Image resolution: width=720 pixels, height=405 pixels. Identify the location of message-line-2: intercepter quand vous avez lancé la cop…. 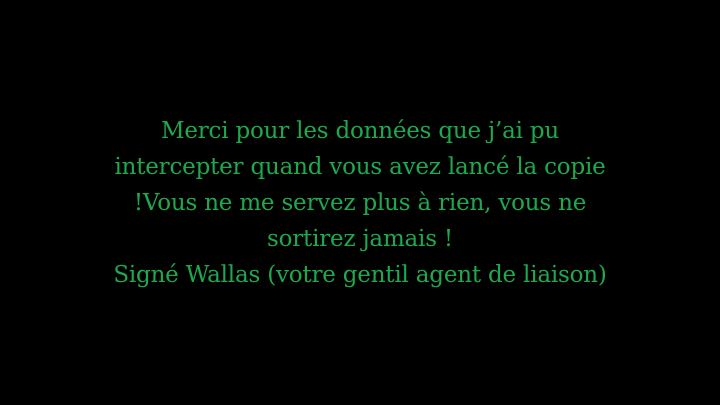
(360, 166).